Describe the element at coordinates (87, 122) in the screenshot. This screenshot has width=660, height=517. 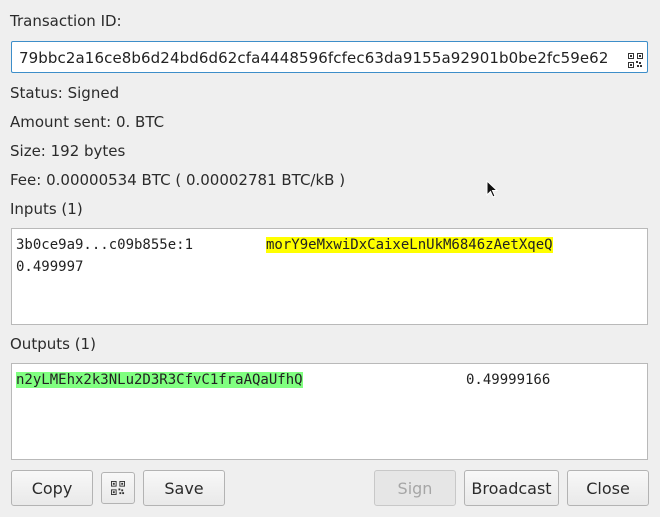
I see `amount-sent-text: Amount sent: 0. BTC` at that location.